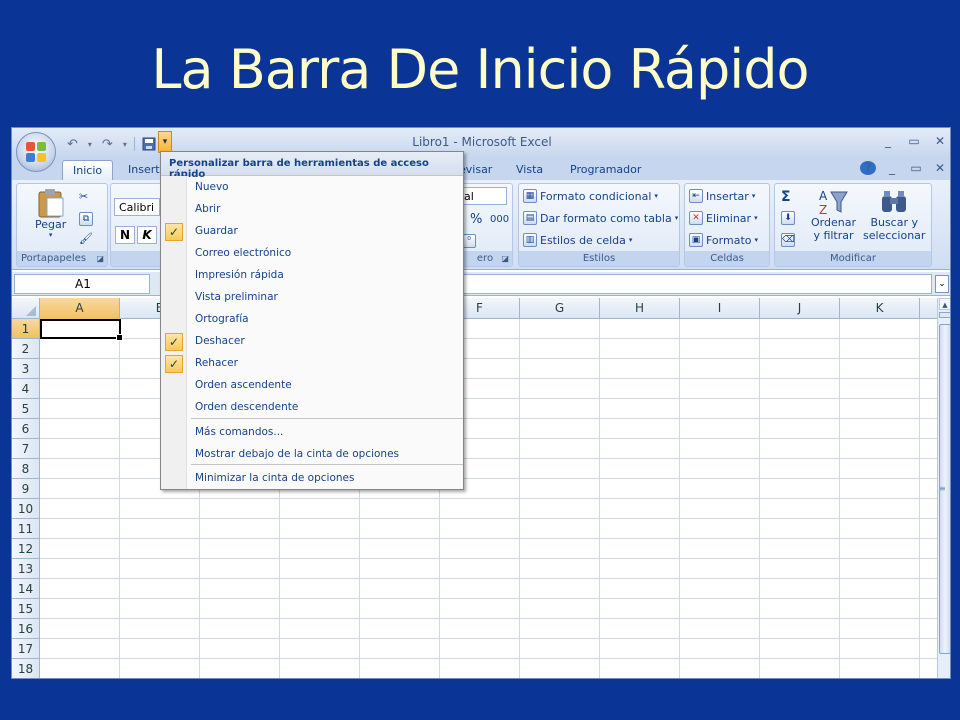 The width and height of the screenshot is (960, 720). Describe the element at coordinates (530, 196) in the screenshot. I see `conditional-format-icon: ▦` at that location.